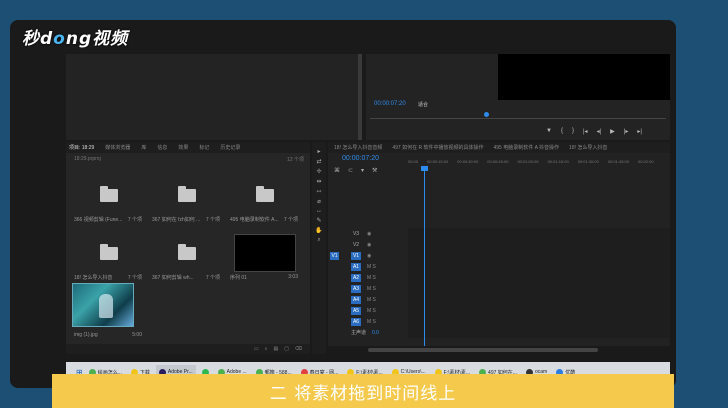 The image size is (728, 408). I want to click on tool-icon: ⇄, so click(318, 161).